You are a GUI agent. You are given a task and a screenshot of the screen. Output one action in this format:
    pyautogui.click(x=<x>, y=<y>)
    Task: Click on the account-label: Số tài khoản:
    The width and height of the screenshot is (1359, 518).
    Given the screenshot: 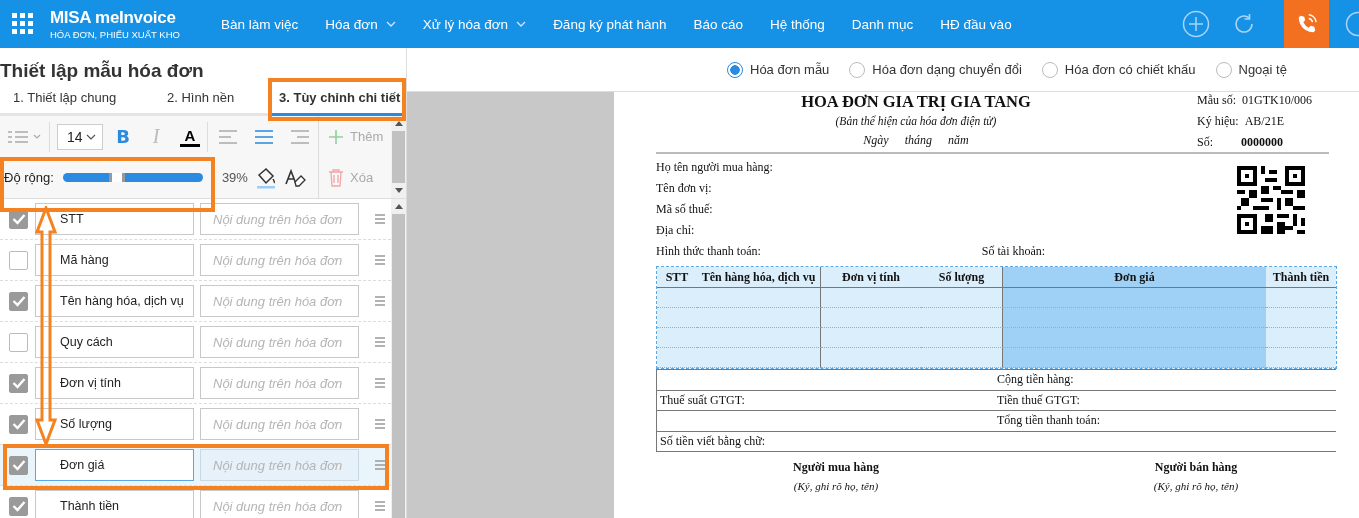 What is the action you would take?
    pyautogui.click(x=1013, y=251)
    